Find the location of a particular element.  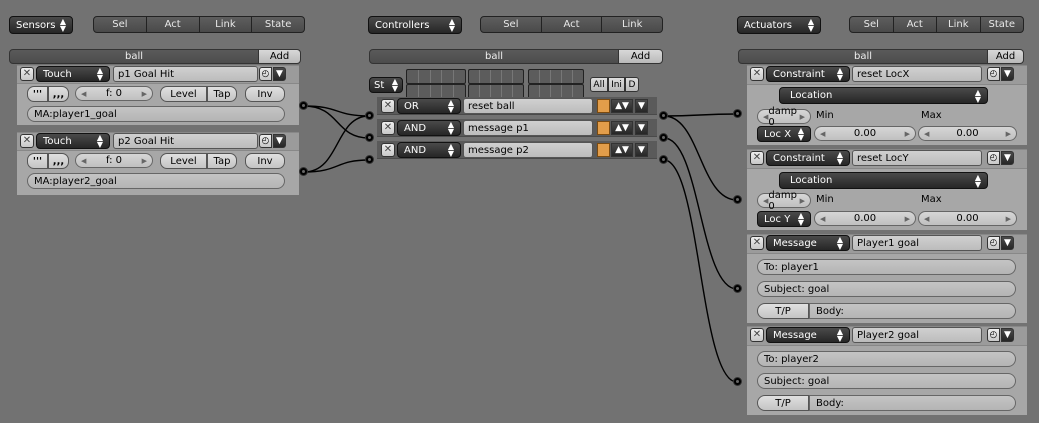

actuator-1-input-socket is located at coordinates (737, 113).